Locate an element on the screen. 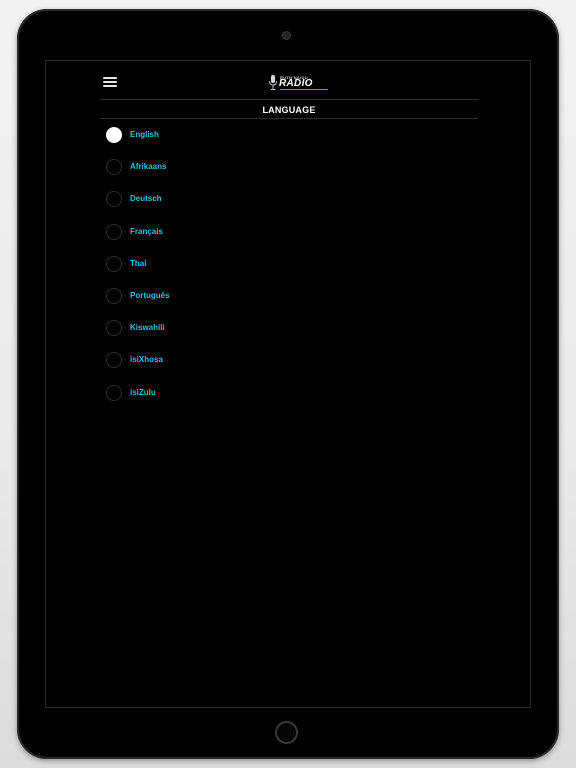 The image size is (576, 768). app-logo: RUTH NAIDU RADIO is located at coordinates (298, 83).